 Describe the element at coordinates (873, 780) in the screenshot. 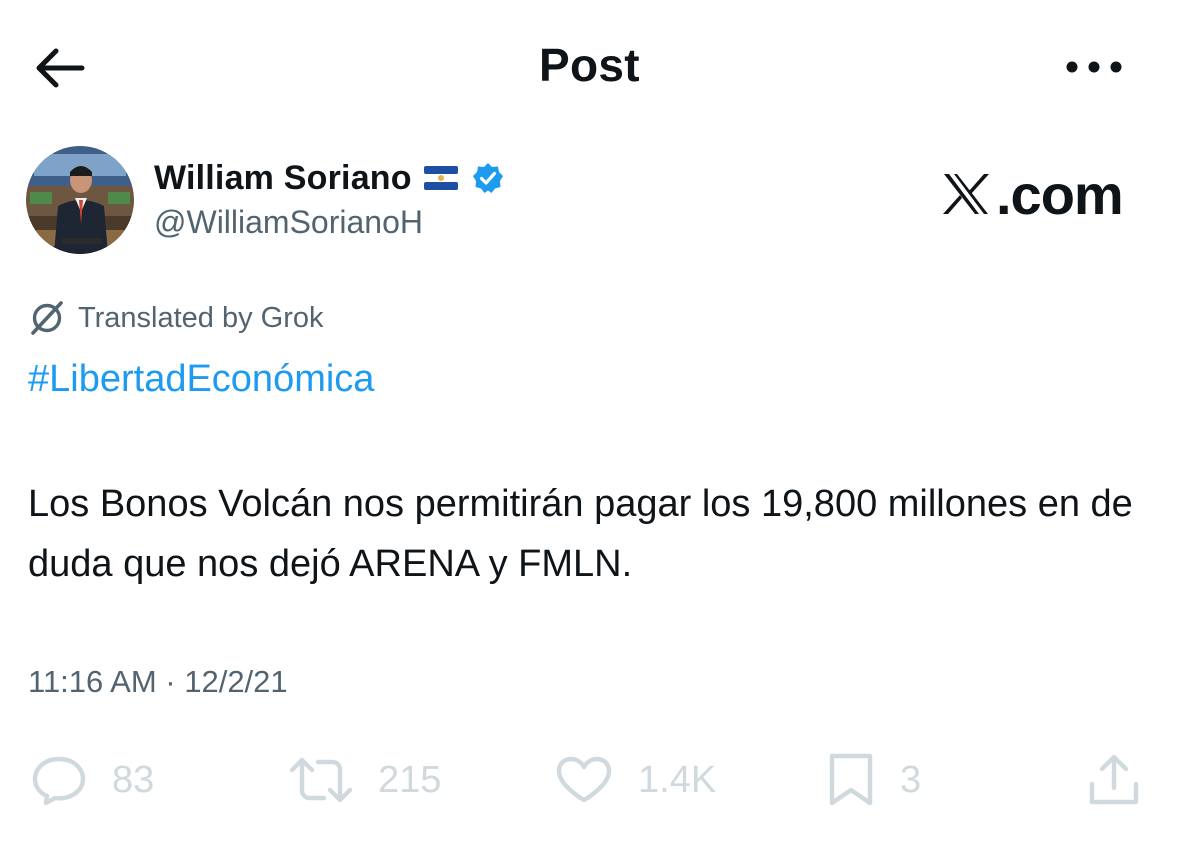

I see `bookmark-button: 3` at that location.